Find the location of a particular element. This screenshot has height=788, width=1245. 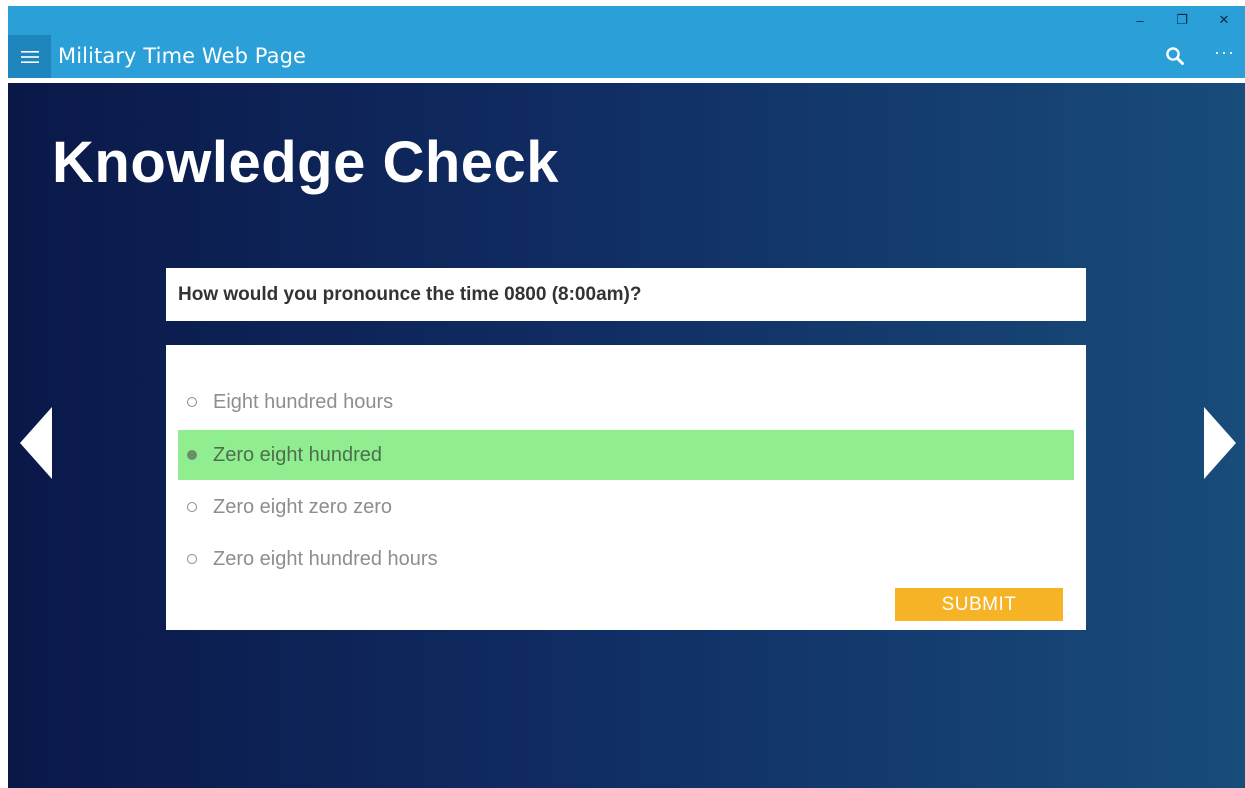

menu-button is located at coordinates (29, 56).